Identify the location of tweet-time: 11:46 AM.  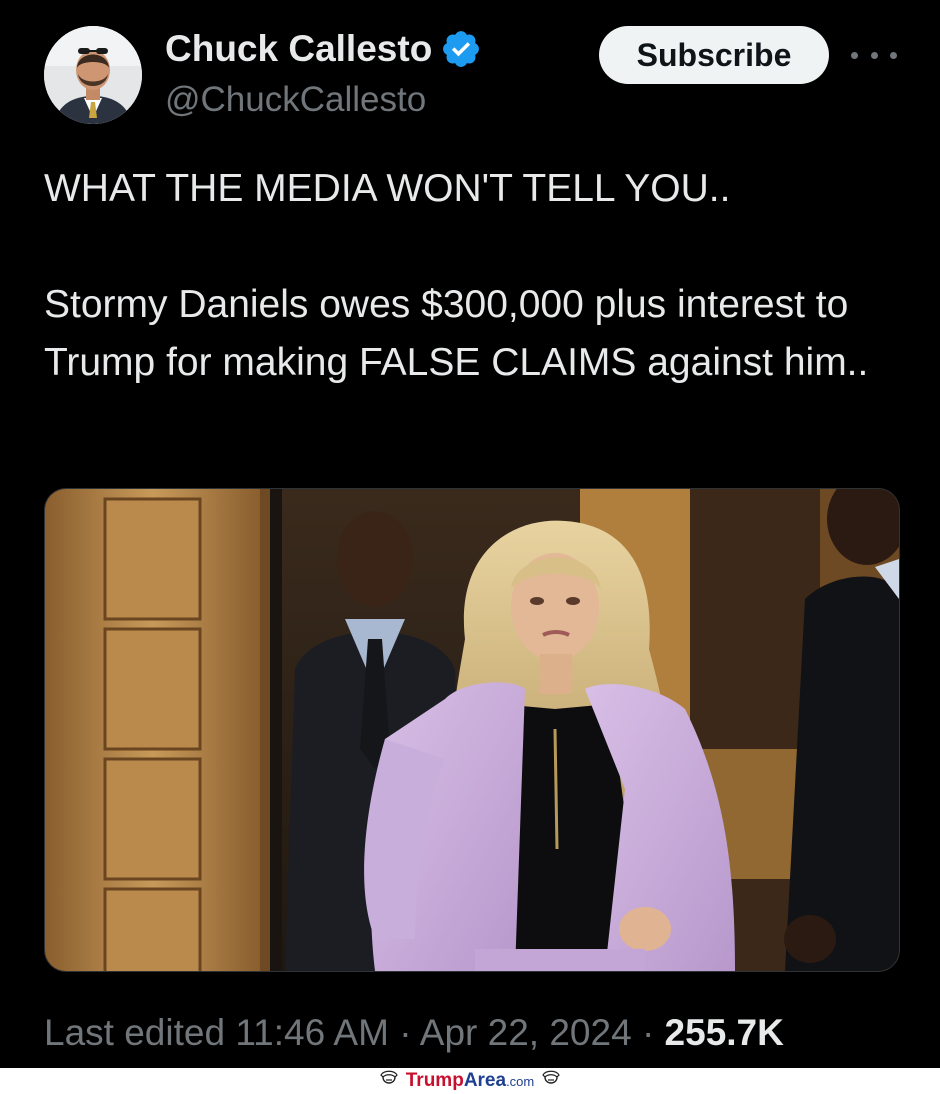
(312, 1032).